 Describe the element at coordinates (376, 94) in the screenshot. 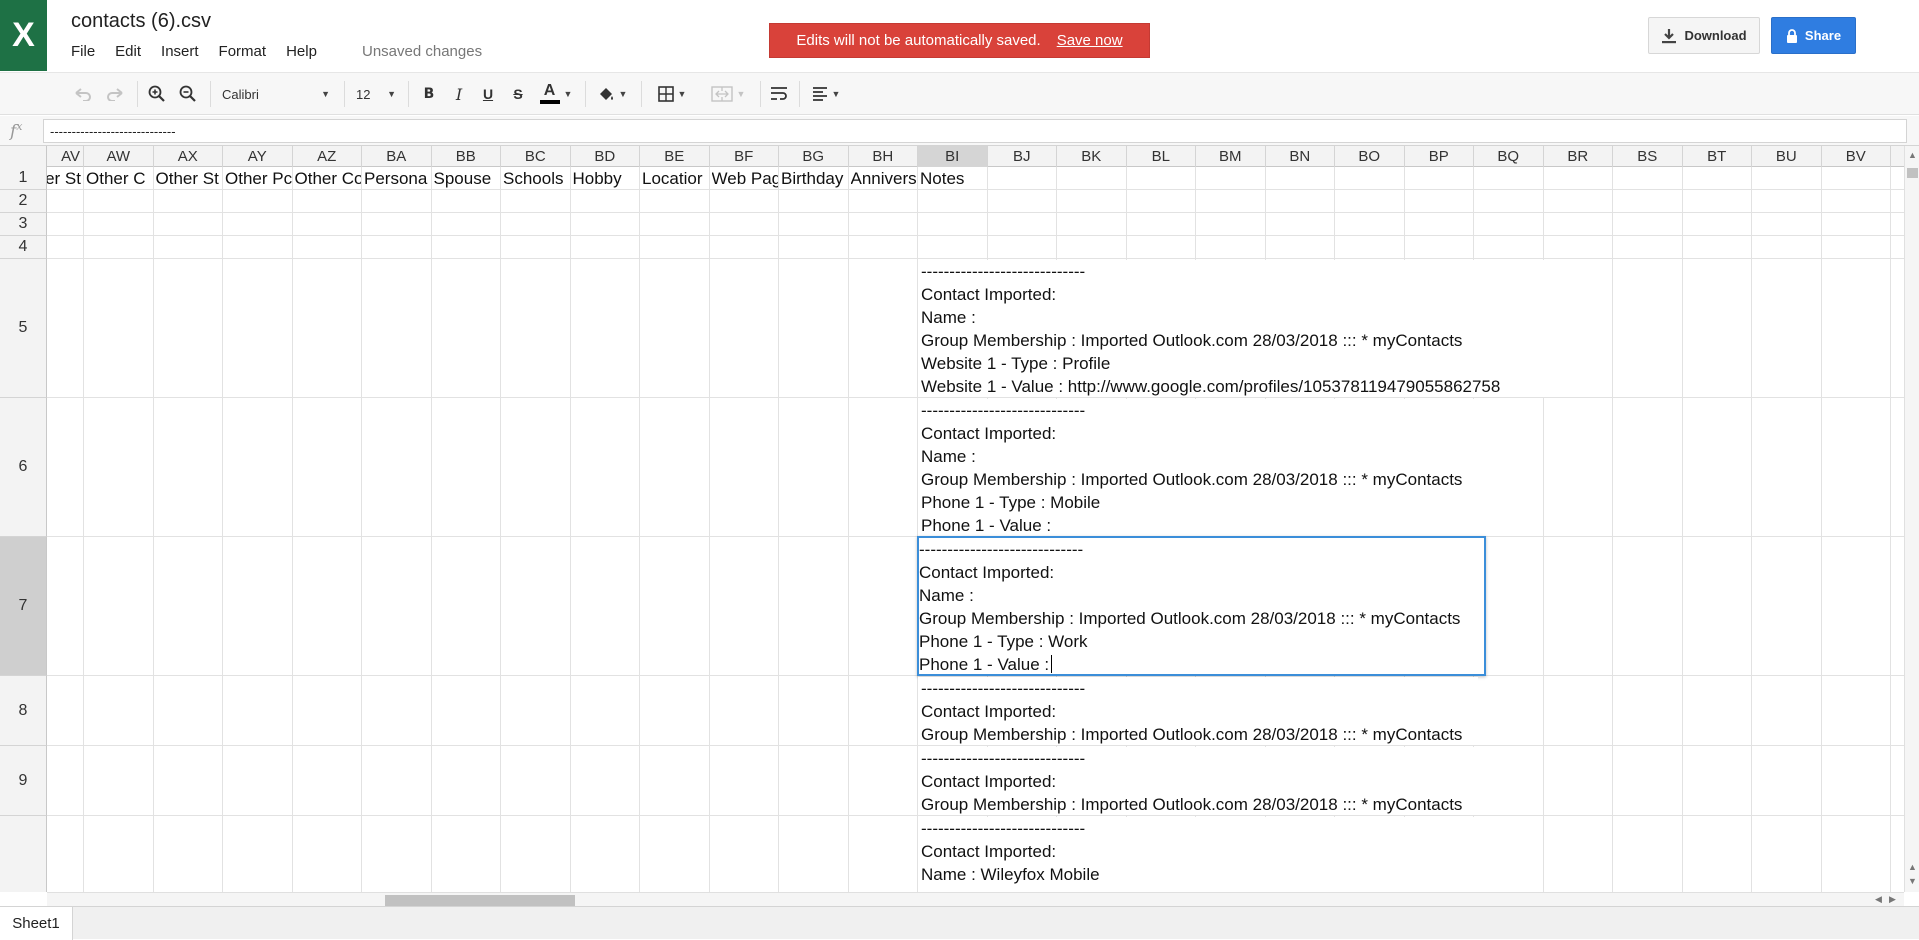

I see `font-size-select: 12 ▼` at that location.